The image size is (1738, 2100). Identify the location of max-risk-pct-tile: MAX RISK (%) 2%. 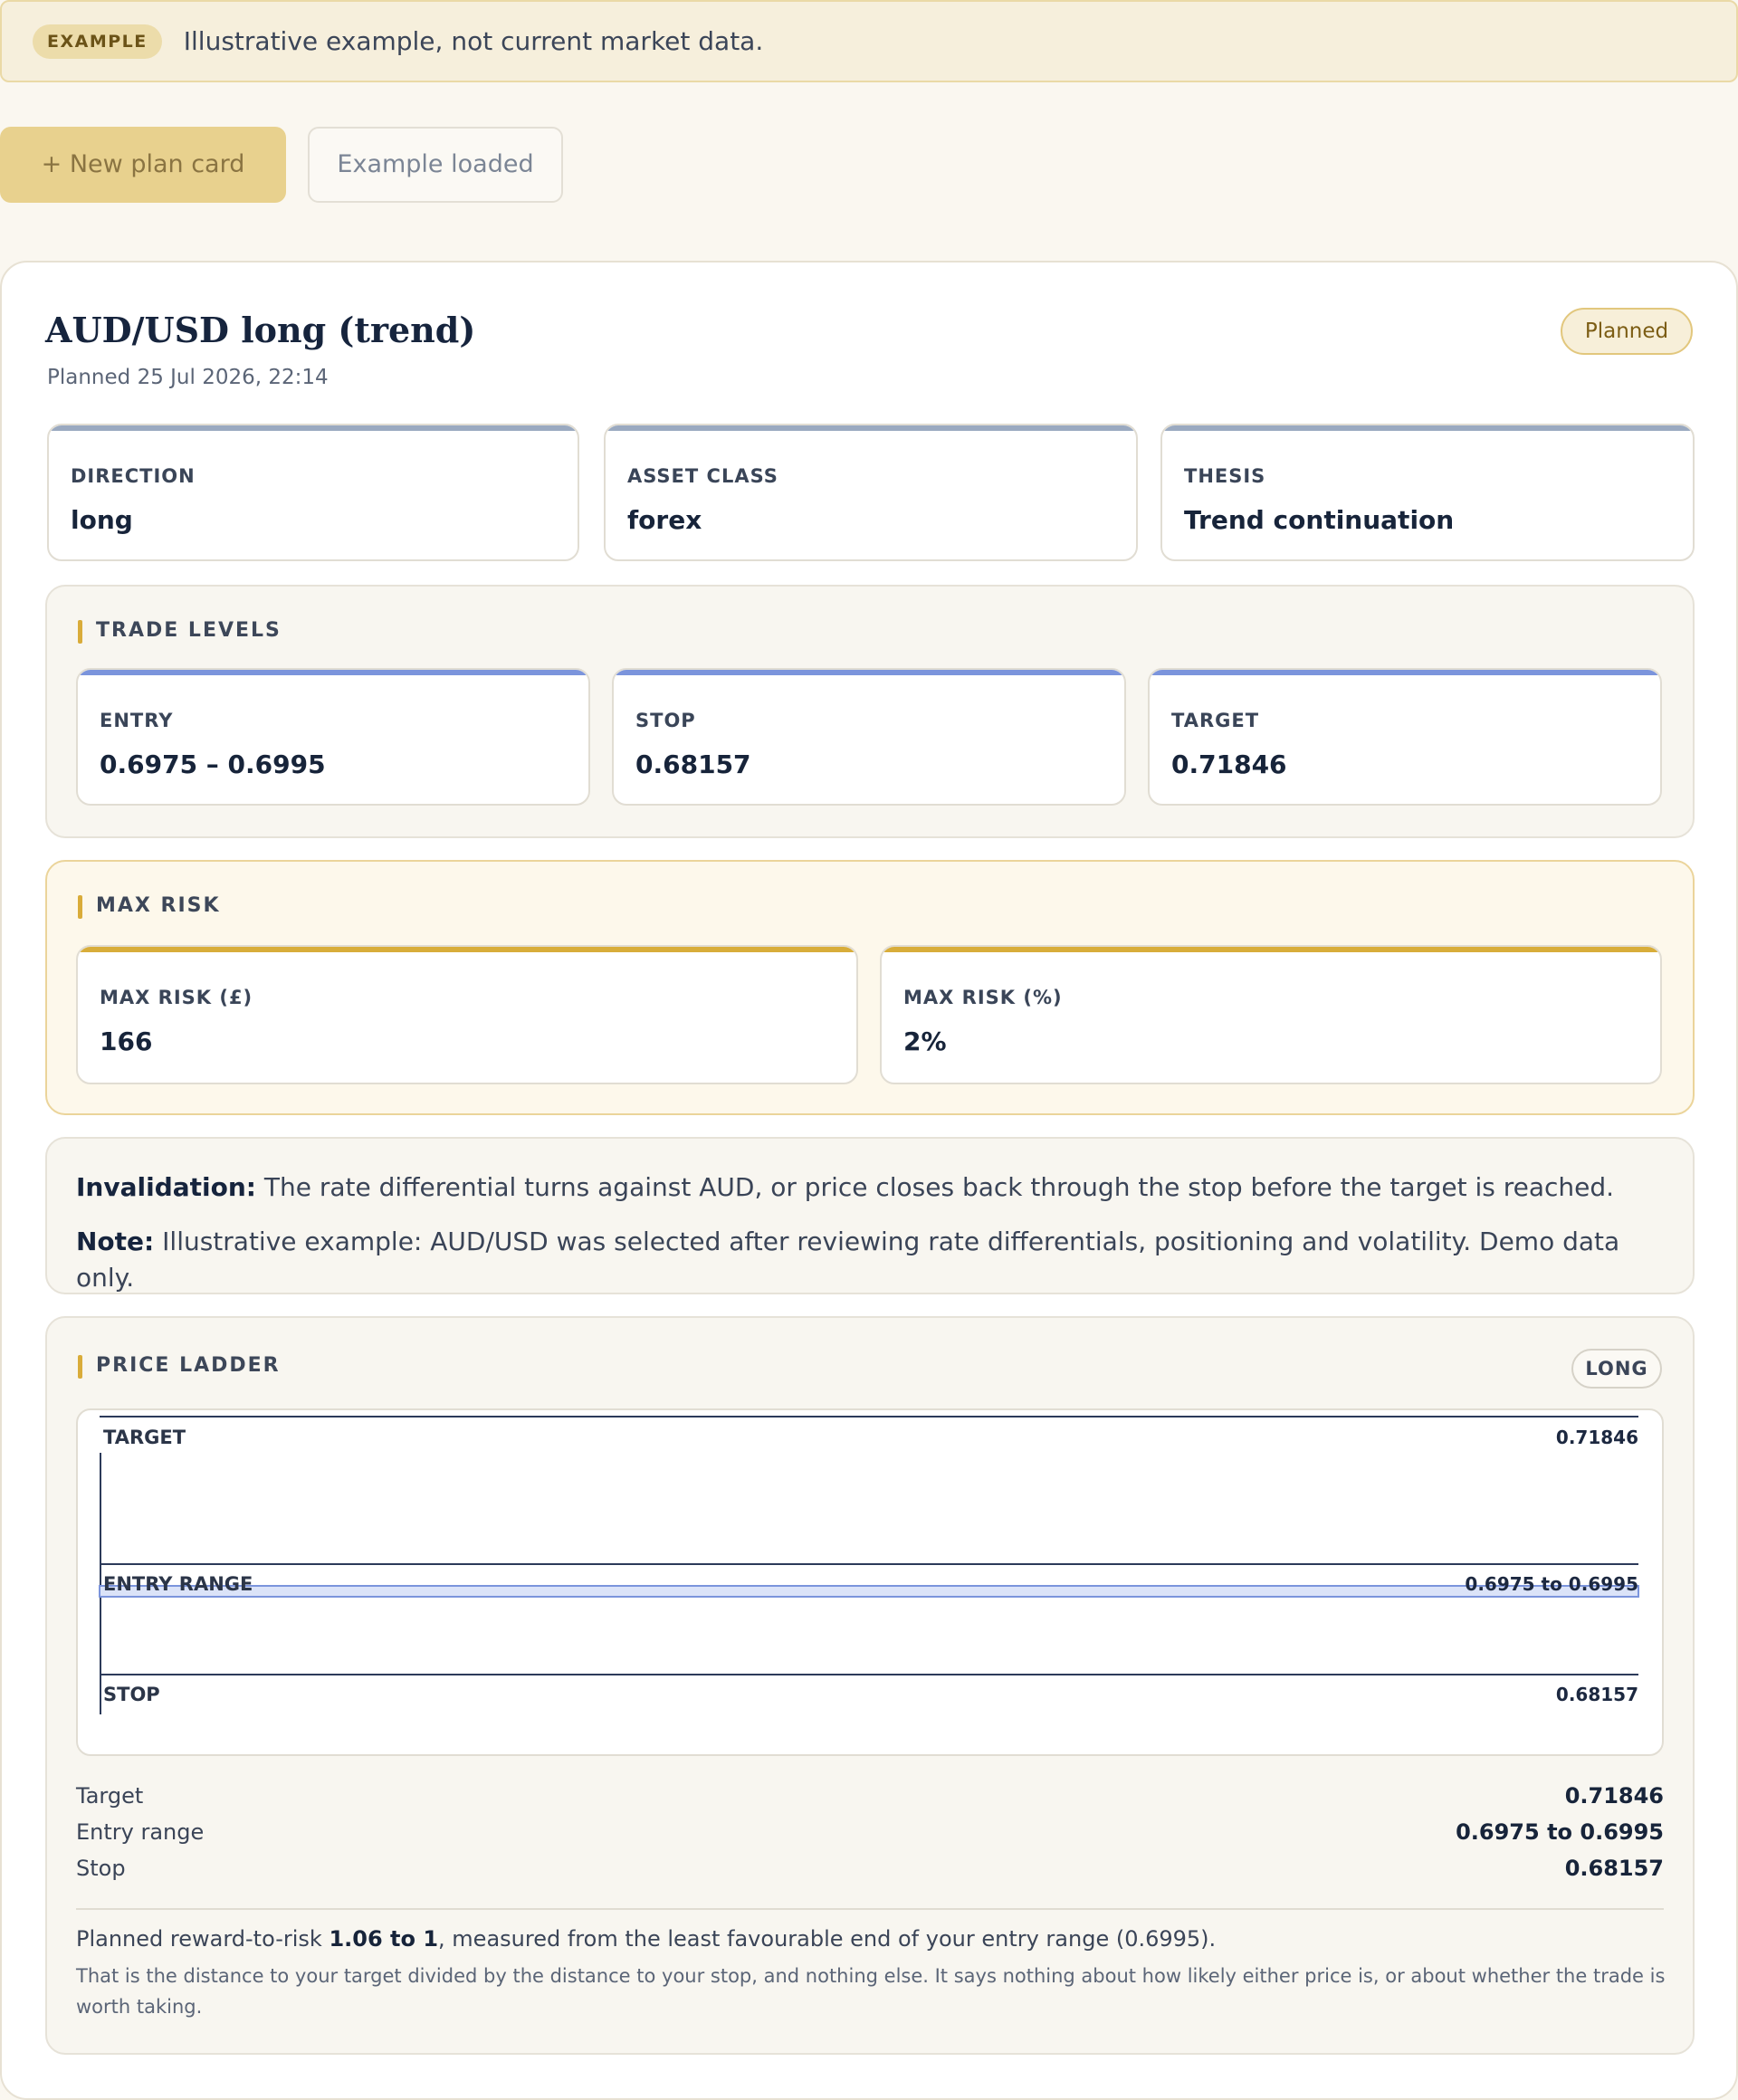
(1271, 1014).